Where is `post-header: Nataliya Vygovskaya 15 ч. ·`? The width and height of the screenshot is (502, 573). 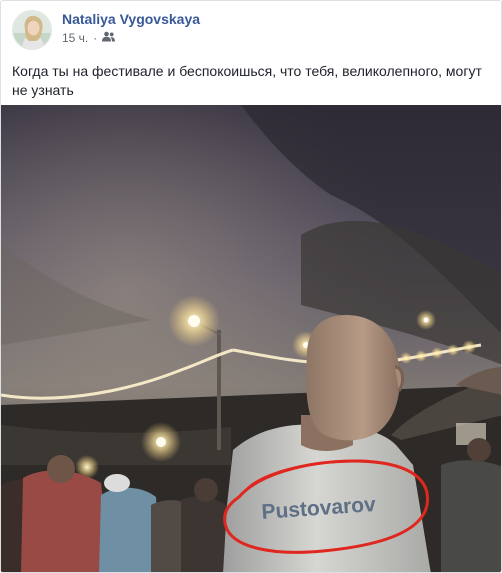
post-header: Nataliya Vygovskaya 15 ч. · is located at coordinates (251, 29).